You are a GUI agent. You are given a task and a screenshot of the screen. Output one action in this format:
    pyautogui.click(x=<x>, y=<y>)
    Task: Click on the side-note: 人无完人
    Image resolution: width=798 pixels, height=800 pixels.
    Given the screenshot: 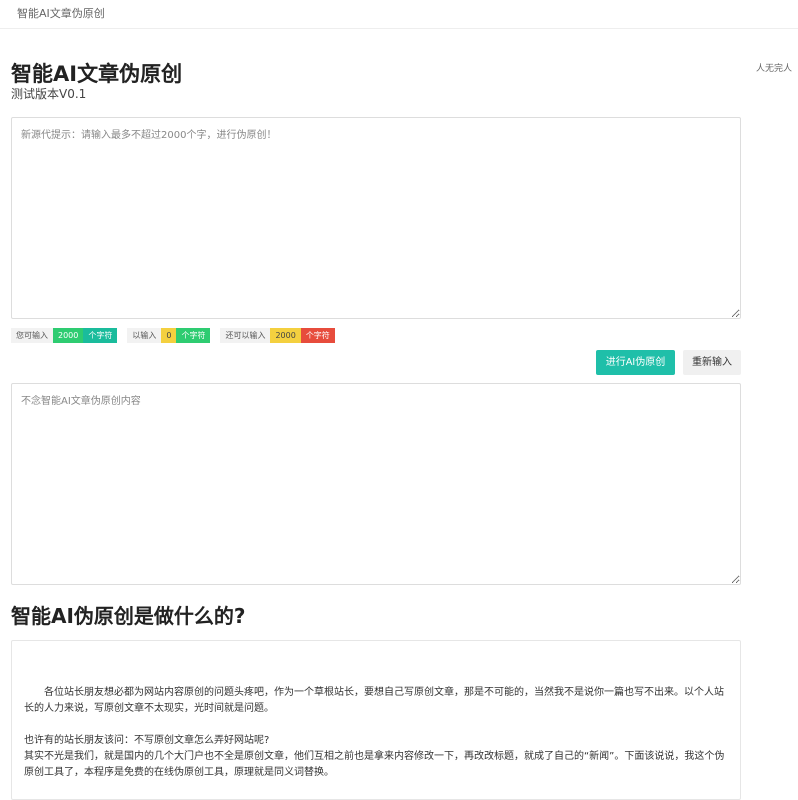 What is the action you would take?
    pyautogui.click(x=774, y=69)
    